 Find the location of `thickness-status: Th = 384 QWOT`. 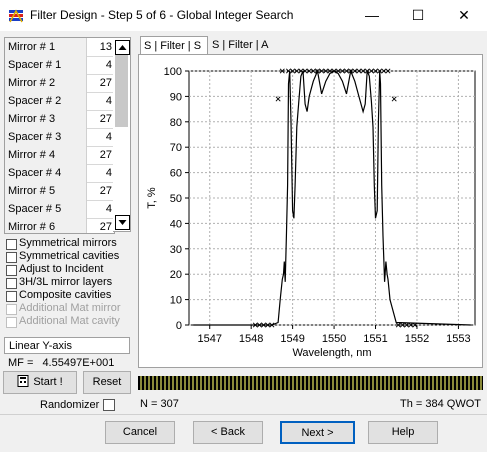

thickness-status: Th = 384 QWOT is located at coordinates (440, 404).